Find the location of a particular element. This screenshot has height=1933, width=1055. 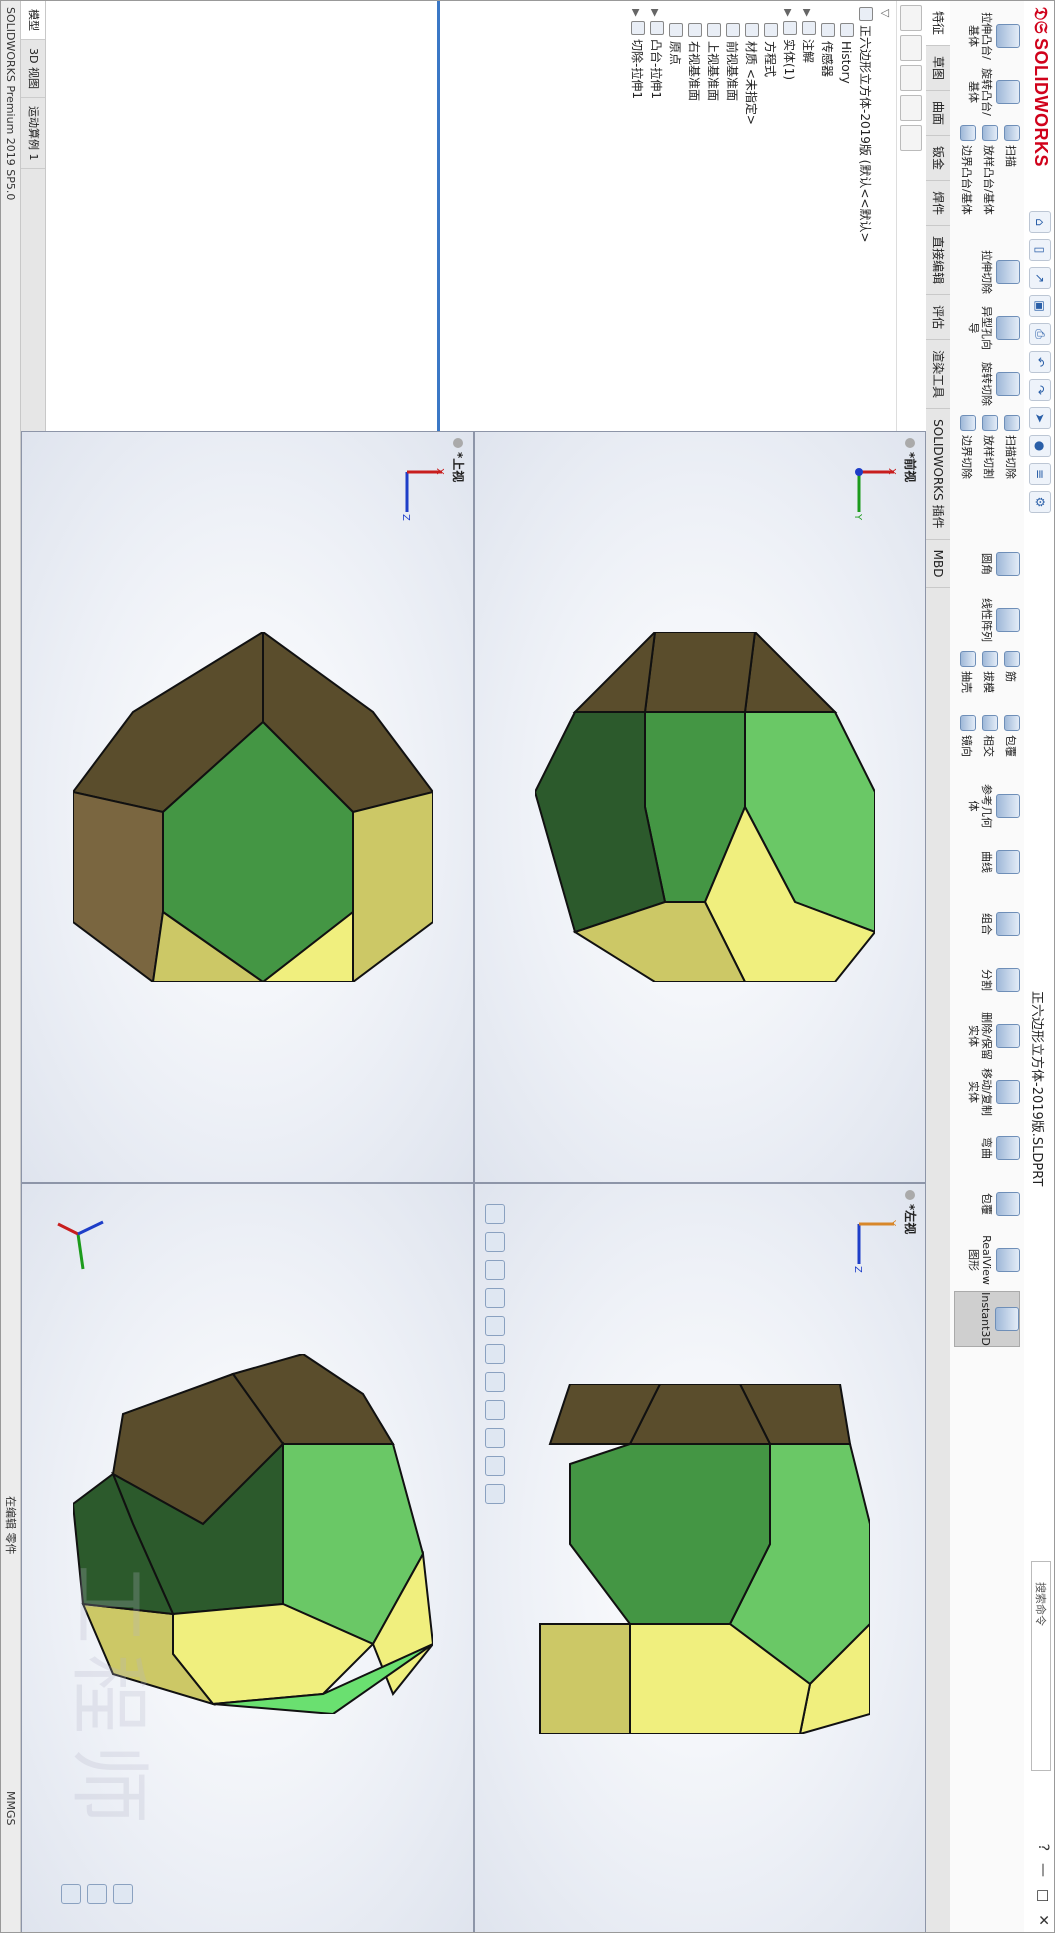

new-document-icon: ▯ is located at coordinates (1040, 250).